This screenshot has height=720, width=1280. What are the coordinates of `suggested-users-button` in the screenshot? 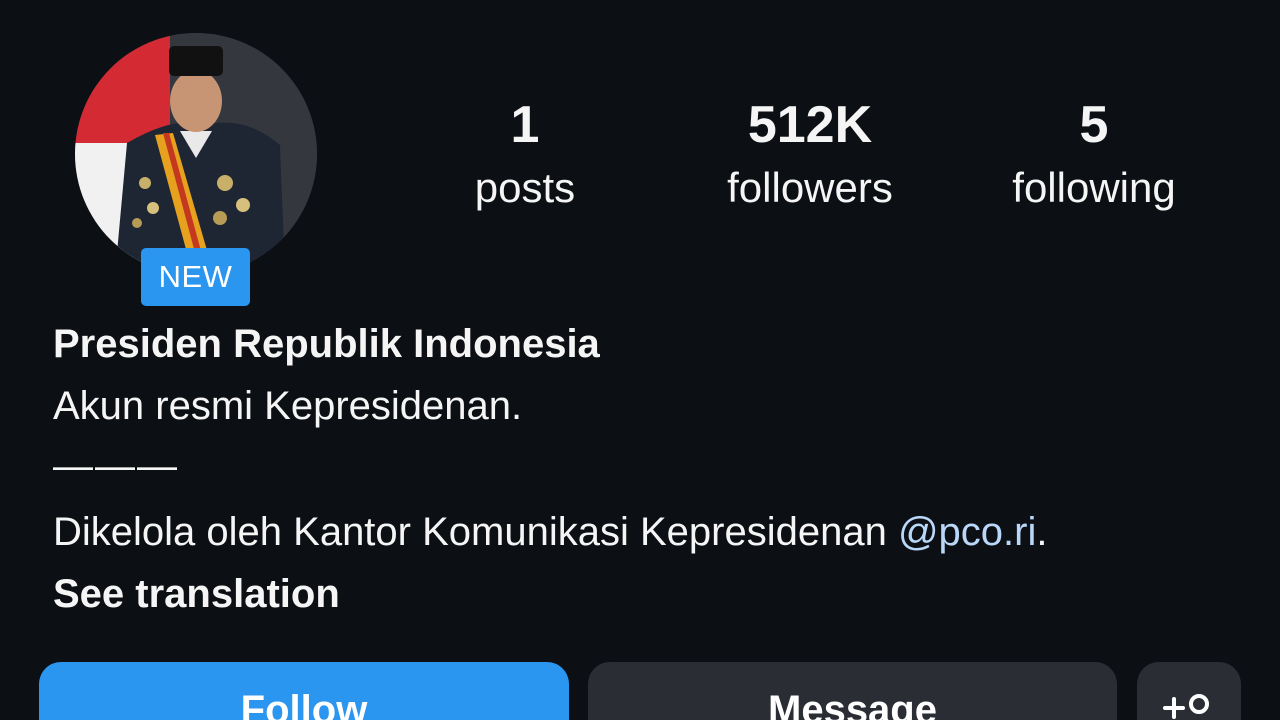 It's located at (1189, 691).